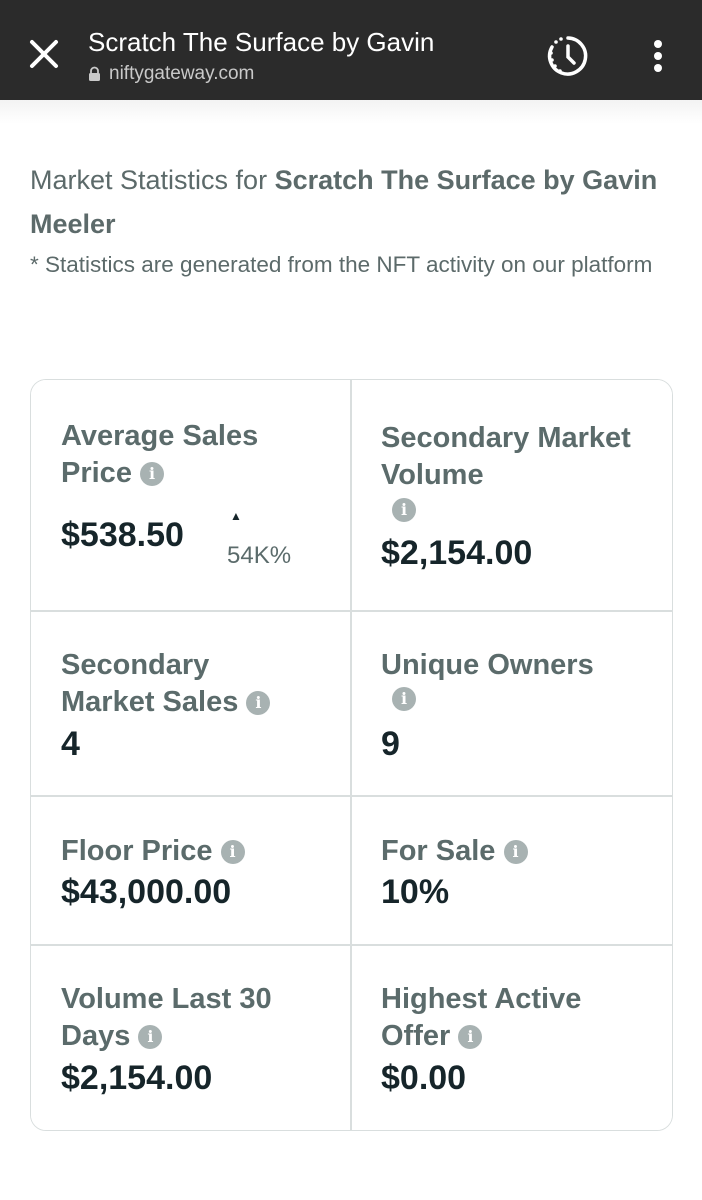  What do you see at coordinates (390, 744) in the screenshot?
I see `stat-value: 9` at bounding box center [390, 744].